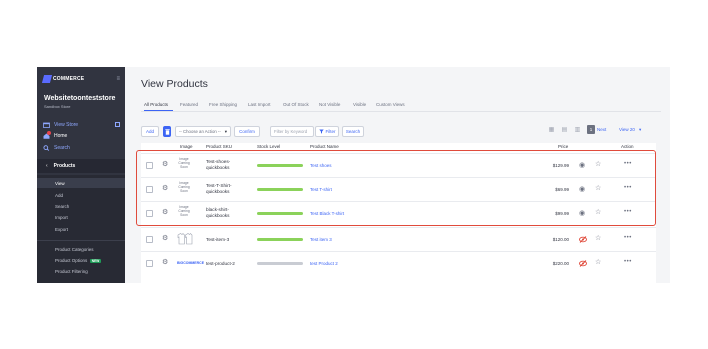 Image resolution: width=708 pixels, height=349 pixels. Describe the element at coordinates (62, 206) in the screenshot. I see `submenu-item-search: Search` at that location.